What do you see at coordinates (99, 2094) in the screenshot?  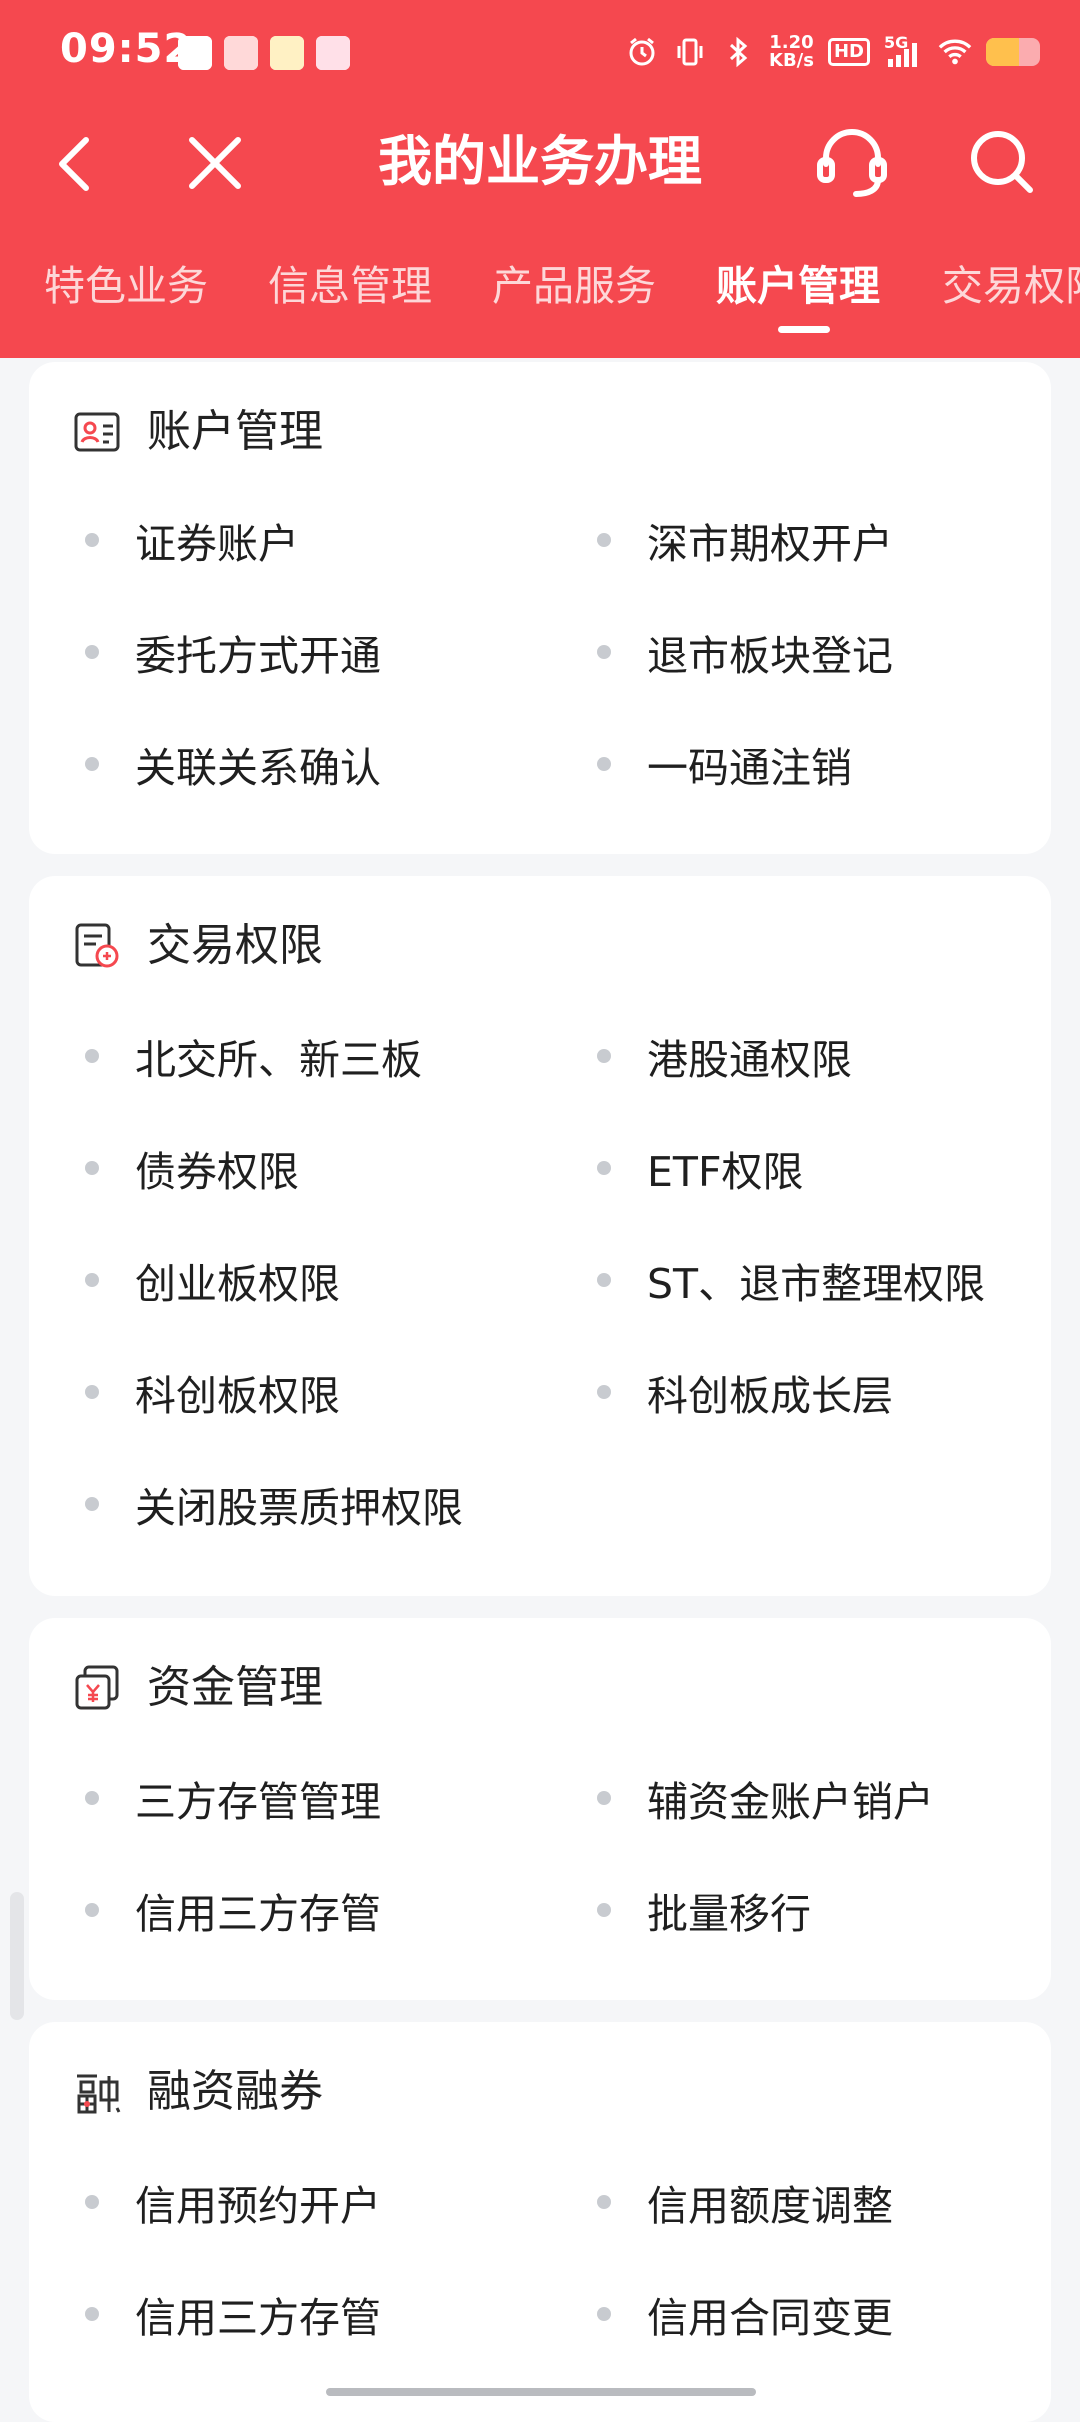 I see `margin-trading-icon` at bounding box center [99, 2094].